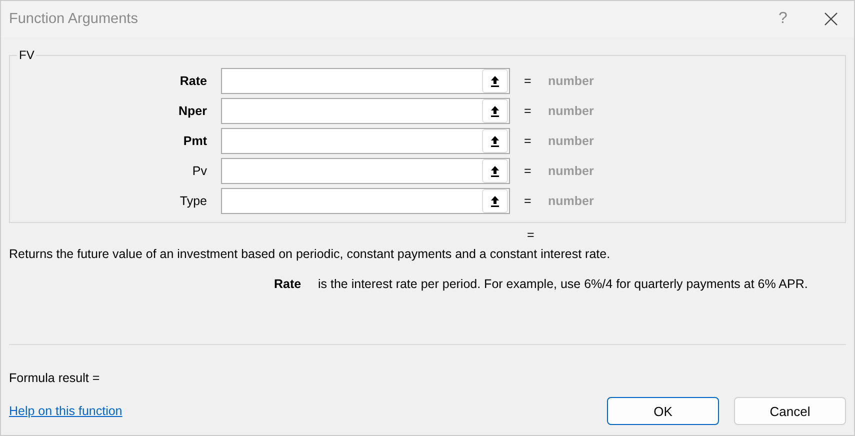 The height and width of the screenshot is (436, 855). What do you see at coordinates (563, 284) in the screenshot?
I see `argument-description: is the interest rate per period. For example, use 6%/4 for quarterly payments at 6% APR.` at bounding box center [563, 284].